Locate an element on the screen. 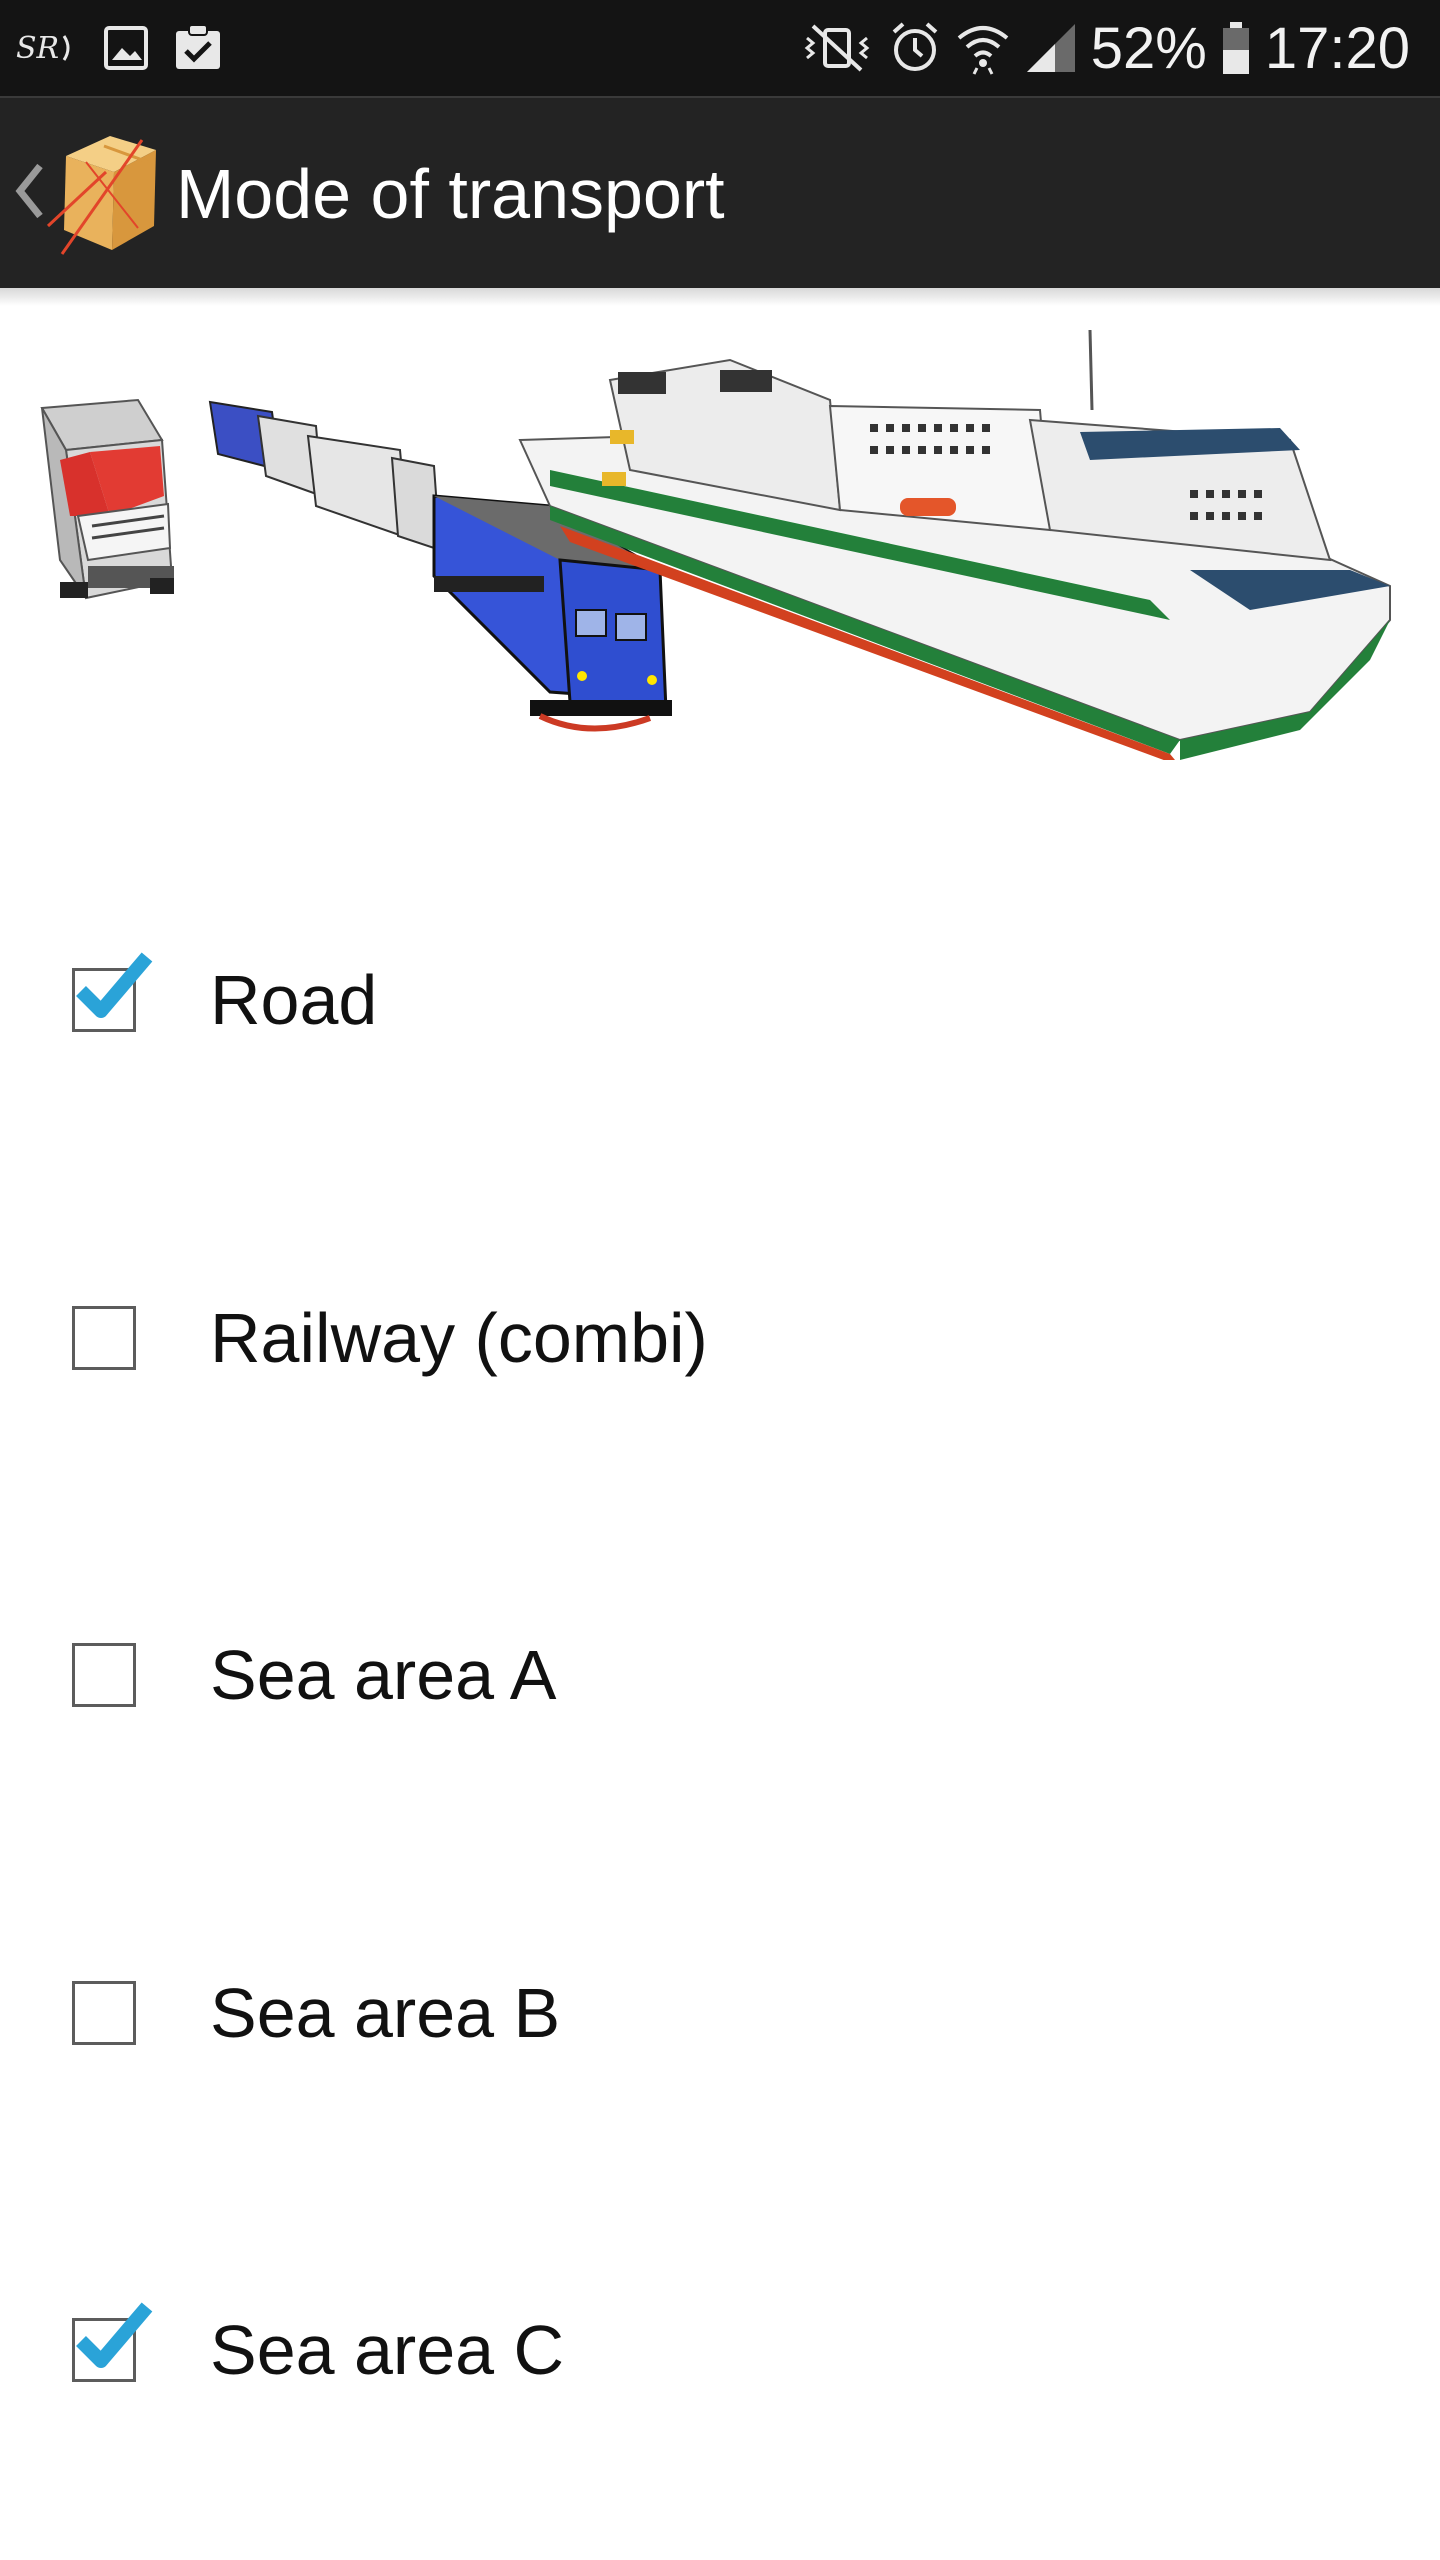 The width and height of the screenshot is (1440, 2560). sea-area-a-checkbox is located at coordinates (104, 1675).